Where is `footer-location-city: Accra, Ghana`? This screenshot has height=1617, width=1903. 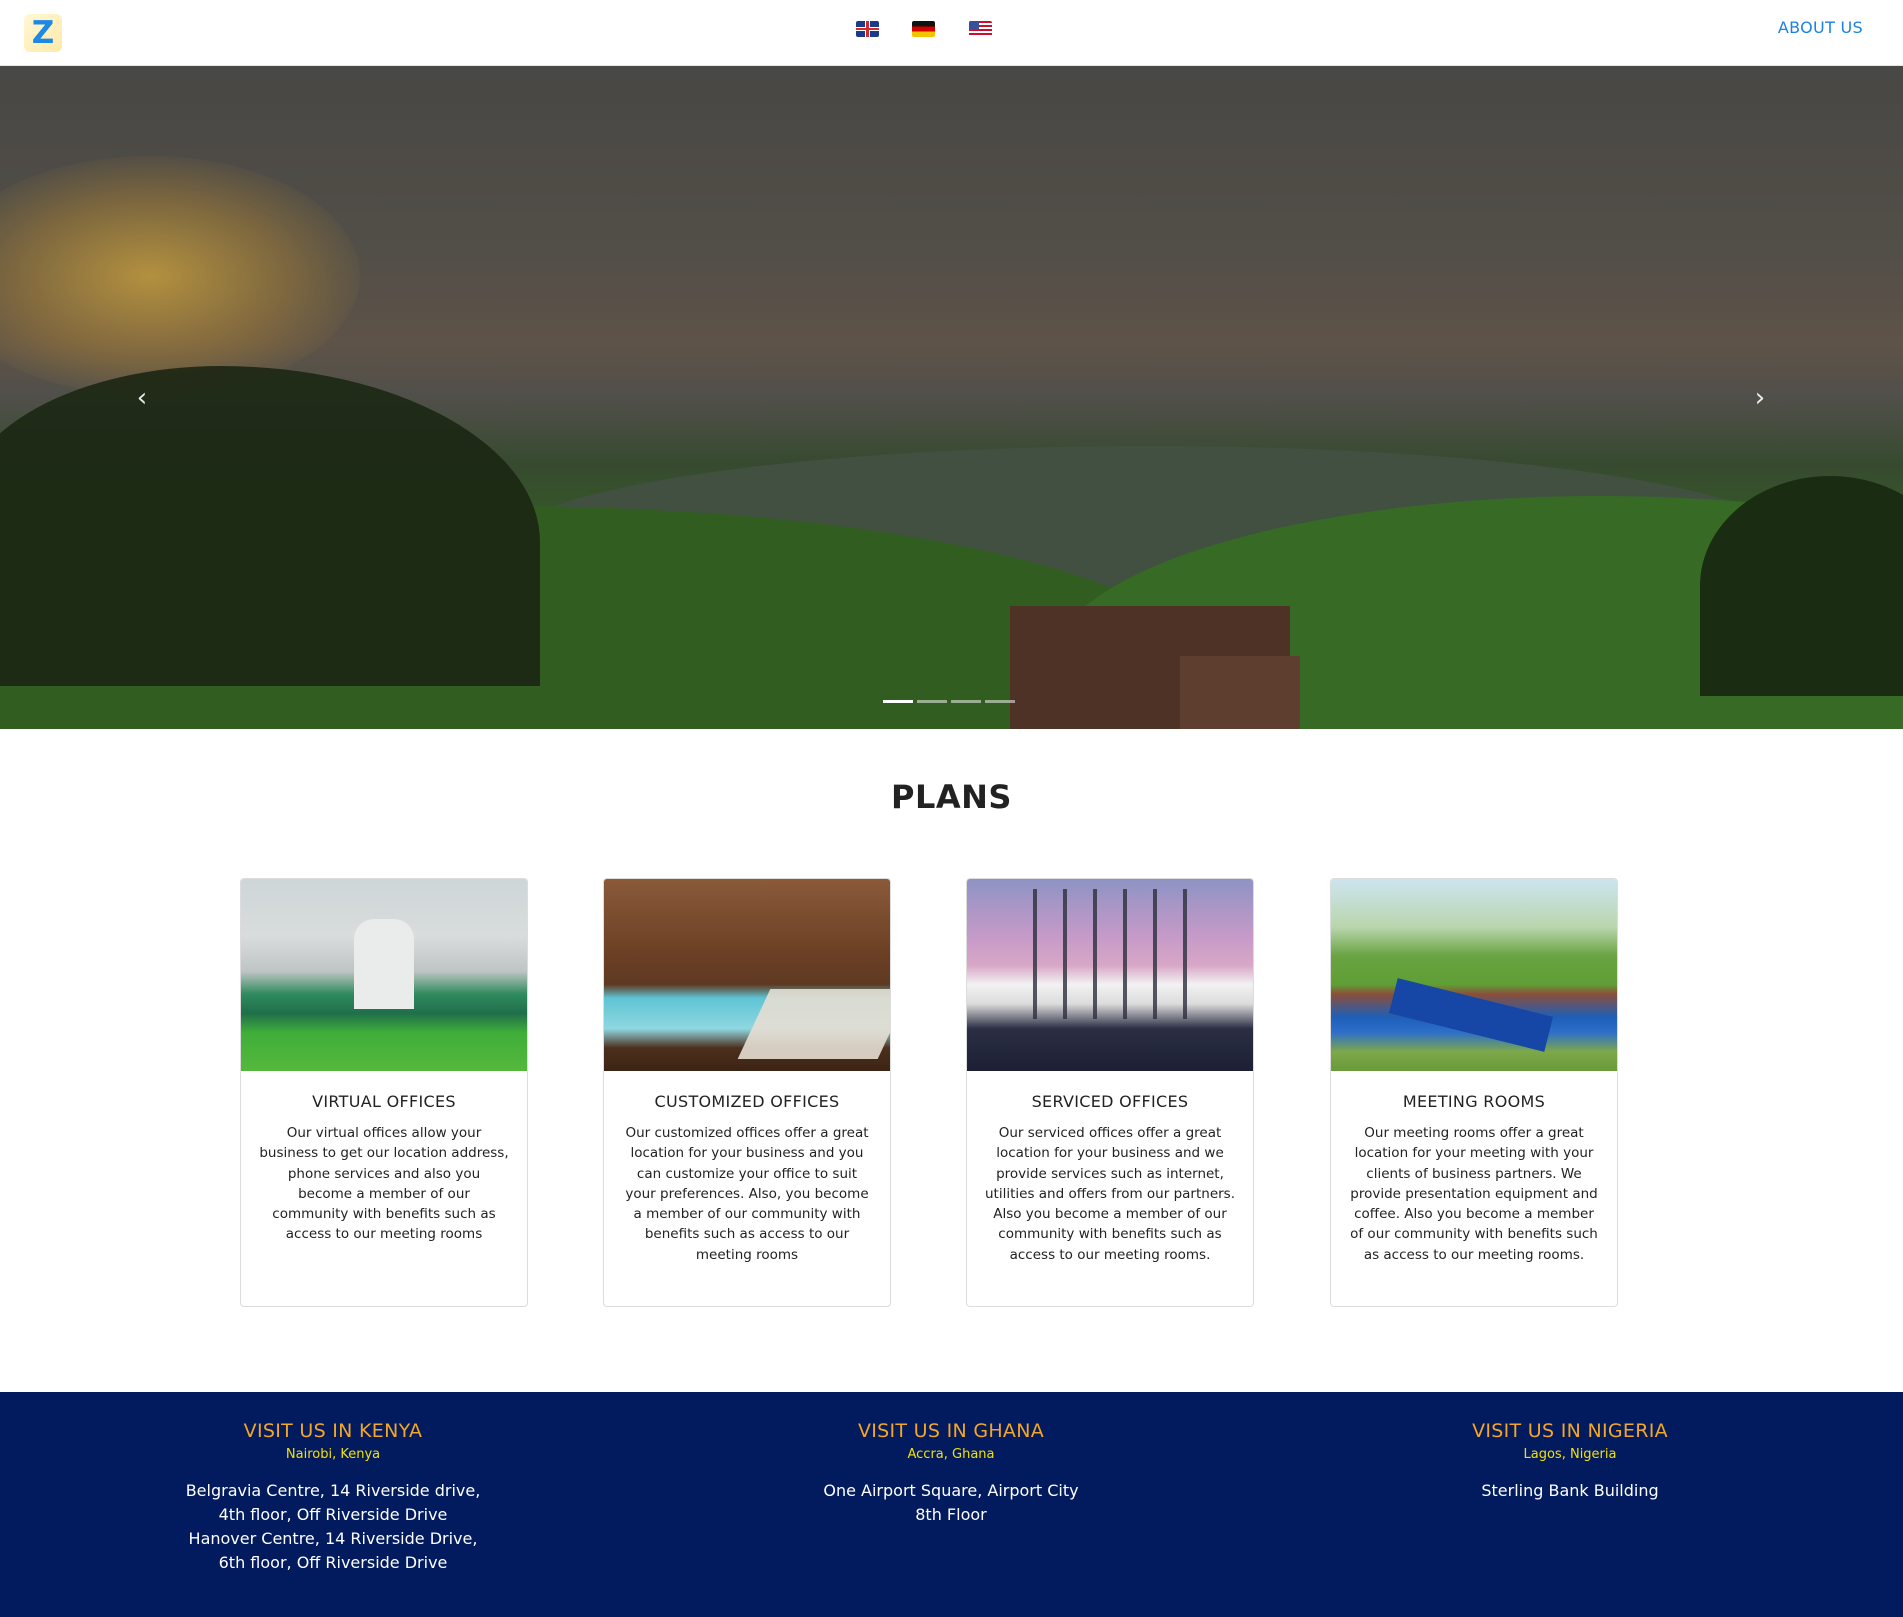
footer-location-city: Accra, Ghana is located at coordinates (951, 1454).